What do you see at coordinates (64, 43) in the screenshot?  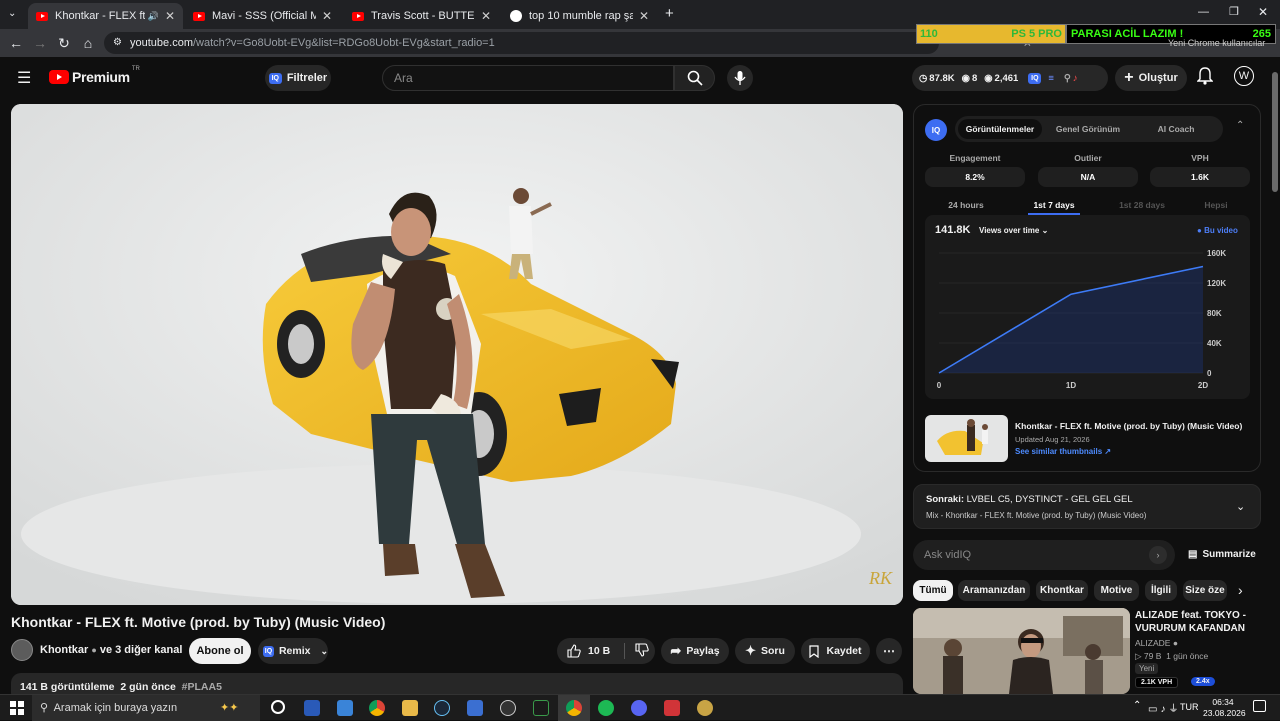 I see `reload-icon: ↻` at bounding box center [64, 43].